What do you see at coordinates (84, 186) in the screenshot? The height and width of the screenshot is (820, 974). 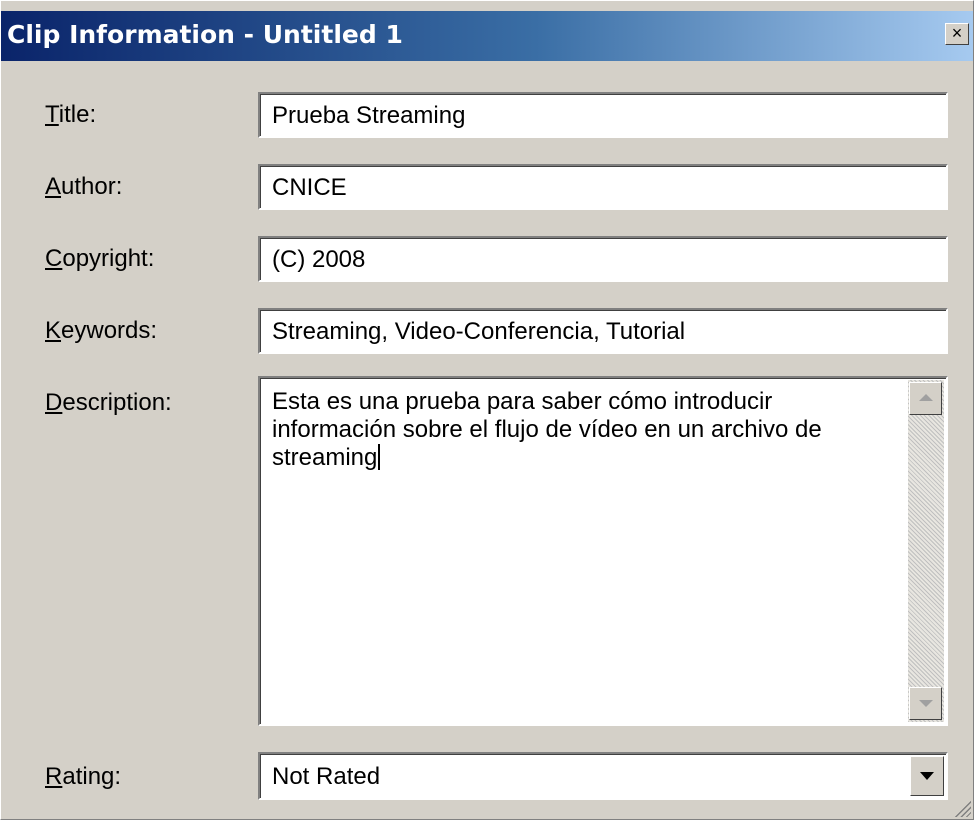 I see `author-label: Author:` at bounding box center [84, 186].